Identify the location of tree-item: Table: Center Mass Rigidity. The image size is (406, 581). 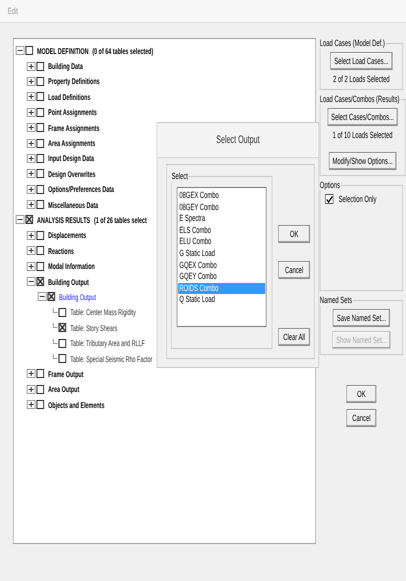
(103, 312).